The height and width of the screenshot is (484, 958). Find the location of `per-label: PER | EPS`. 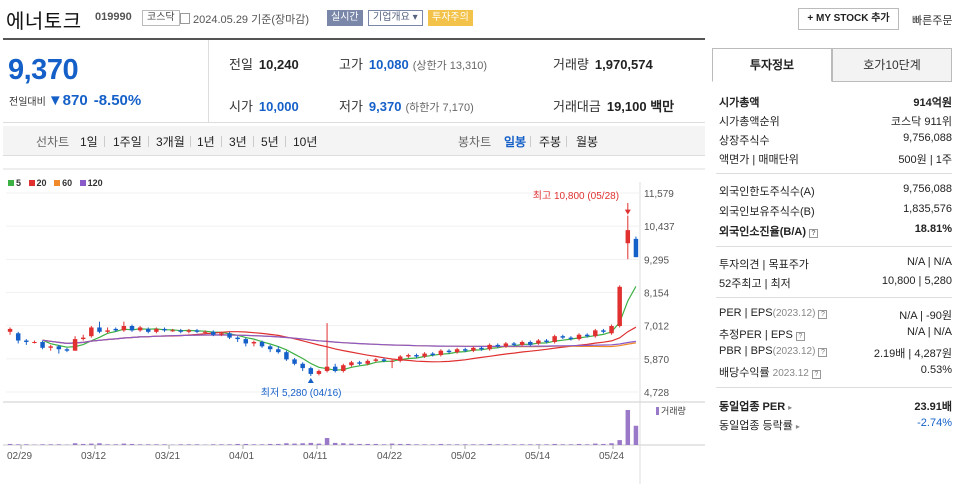

per-label: PER | EPS is located at coordinates (746, 313).